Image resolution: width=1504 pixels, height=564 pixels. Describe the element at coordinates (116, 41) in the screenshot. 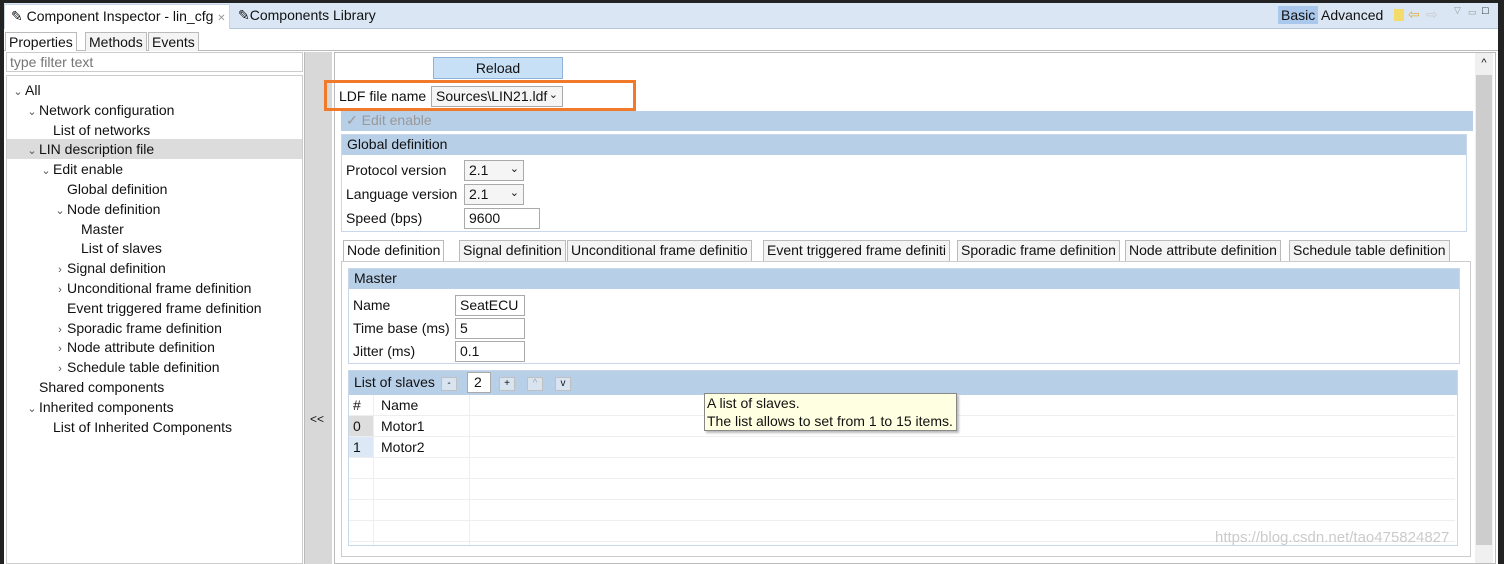

I see `tab-methods: Methods` at that location.